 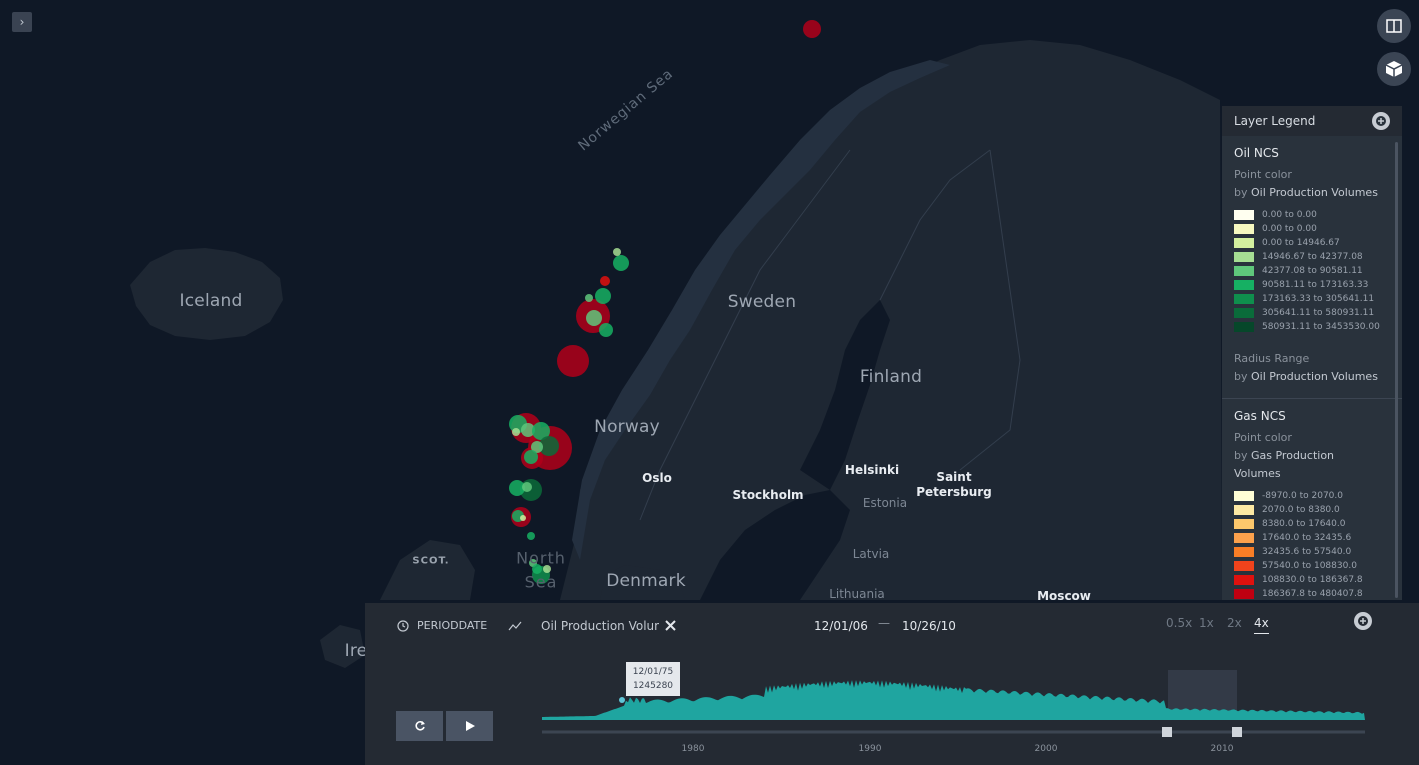 What do you see at coordinates (1167, 732) in the screenshot?
I see `range-start-handle` at bounding box center [1167, 732].